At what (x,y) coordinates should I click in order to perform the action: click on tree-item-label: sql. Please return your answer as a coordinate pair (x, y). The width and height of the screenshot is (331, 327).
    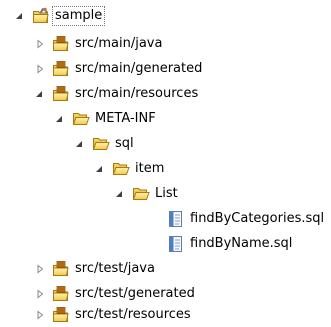
    Looking at the image, I should click on (124, 143).